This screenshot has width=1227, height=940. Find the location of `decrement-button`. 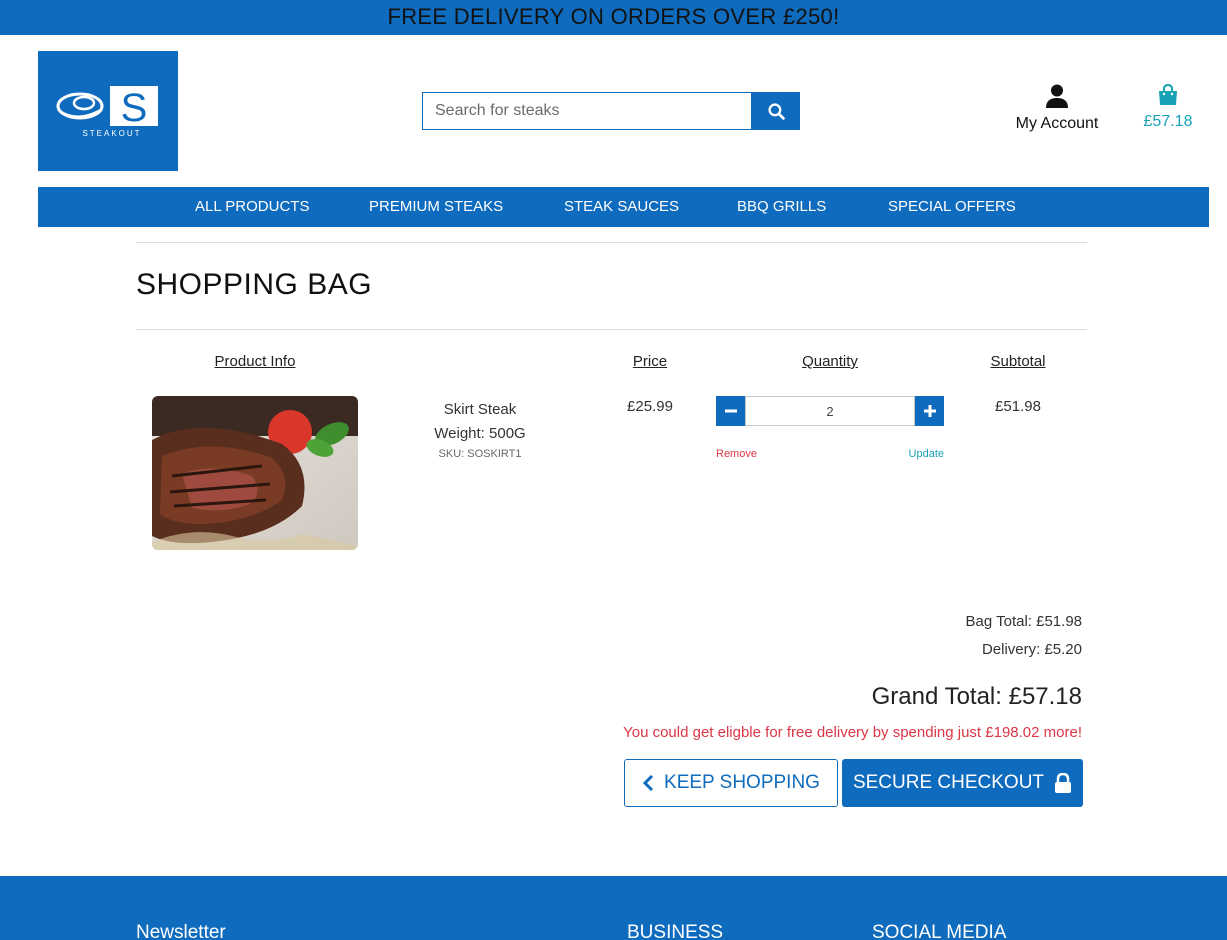

decrement-button is located at coordinates (730, 411).